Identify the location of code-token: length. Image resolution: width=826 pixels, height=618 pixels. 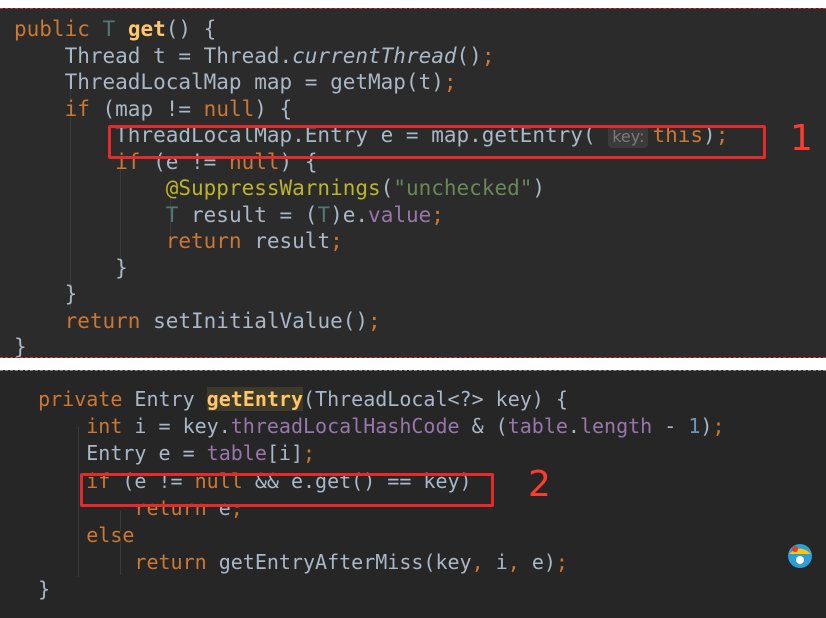
(616, 426).